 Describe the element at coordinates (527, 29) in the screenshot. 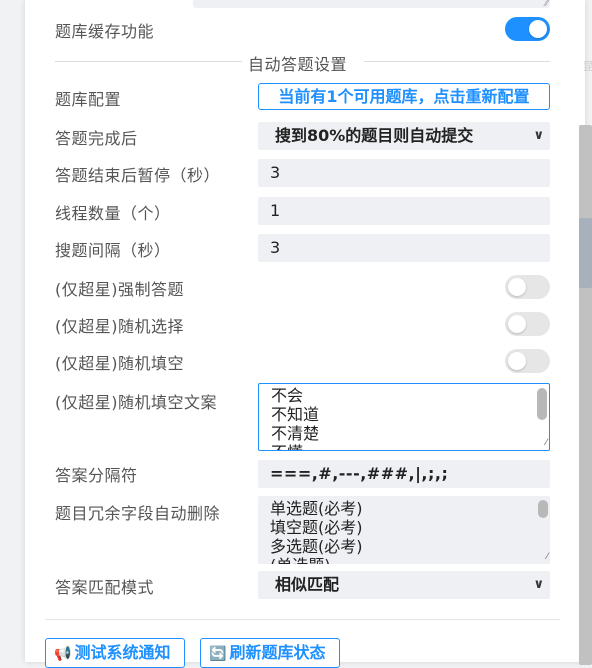

I see `cache-toggle` at that location.